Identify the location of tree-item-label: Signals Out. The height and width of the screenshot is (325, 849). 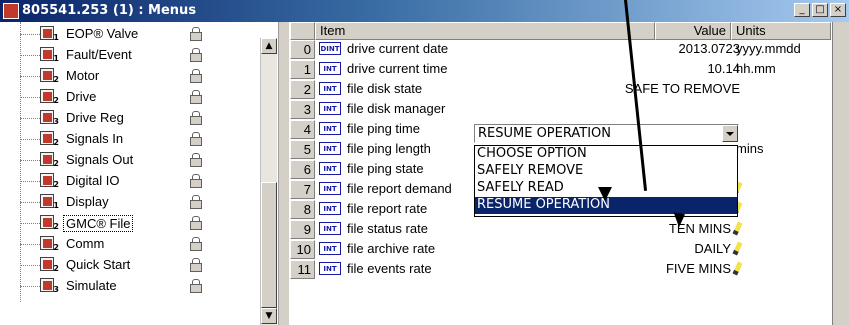
(100, 159).